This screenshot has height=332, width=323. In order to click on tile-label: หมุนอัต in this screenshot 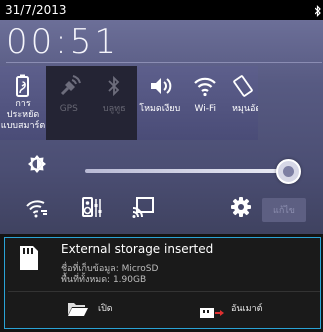, I will do `click(245, 109)`.